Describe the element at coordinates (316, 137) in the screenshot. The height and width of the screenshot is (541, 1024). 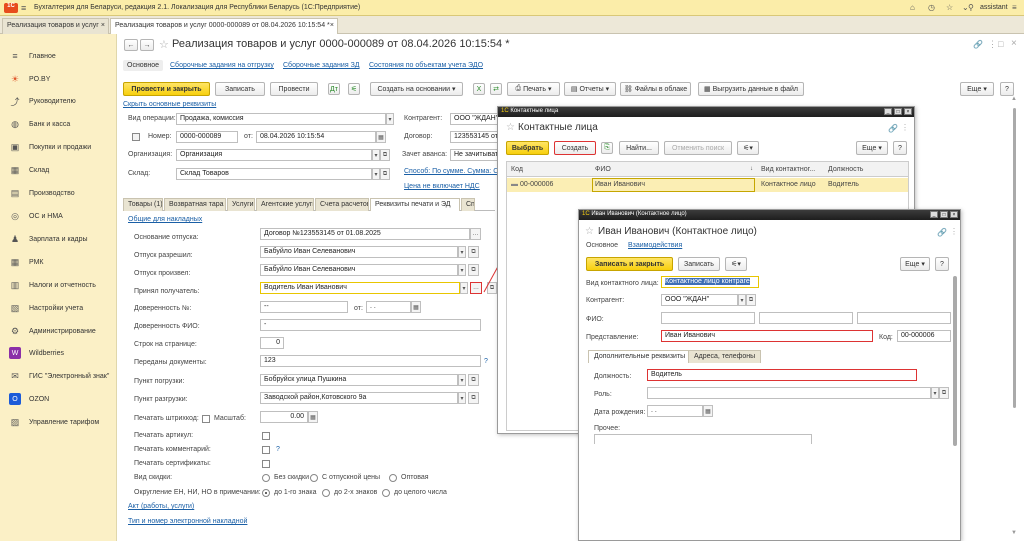
I see `date-field: 08.04.2026 10:15:54` at that location.